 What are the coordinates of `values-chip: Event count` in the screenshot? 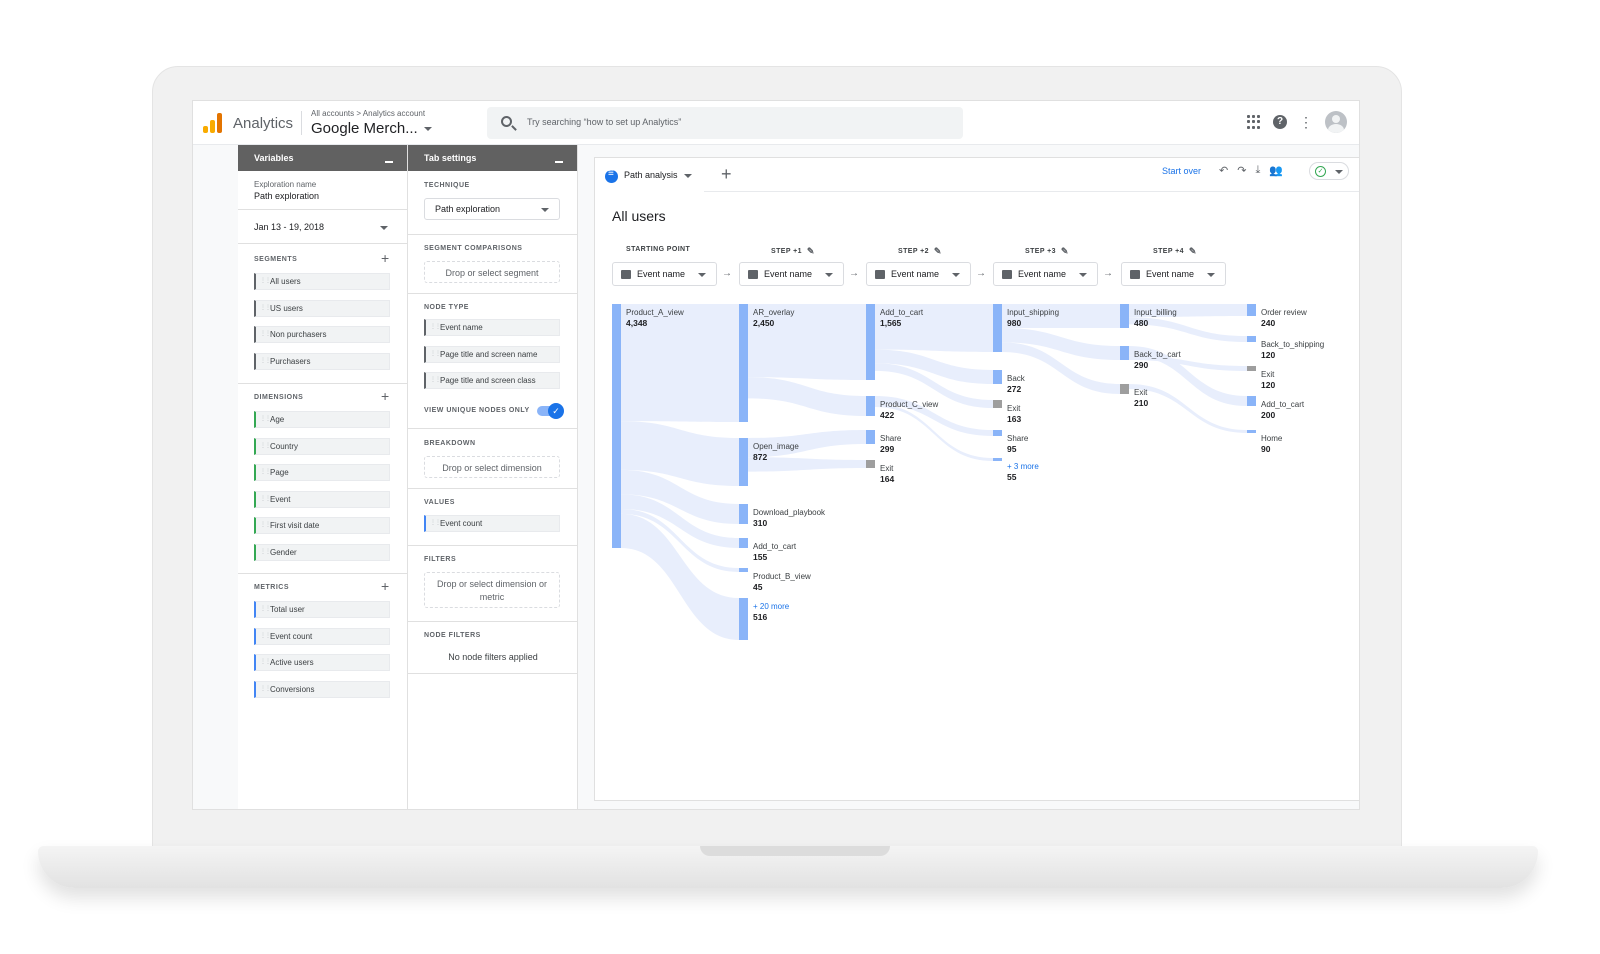 It's located at (492, 523).